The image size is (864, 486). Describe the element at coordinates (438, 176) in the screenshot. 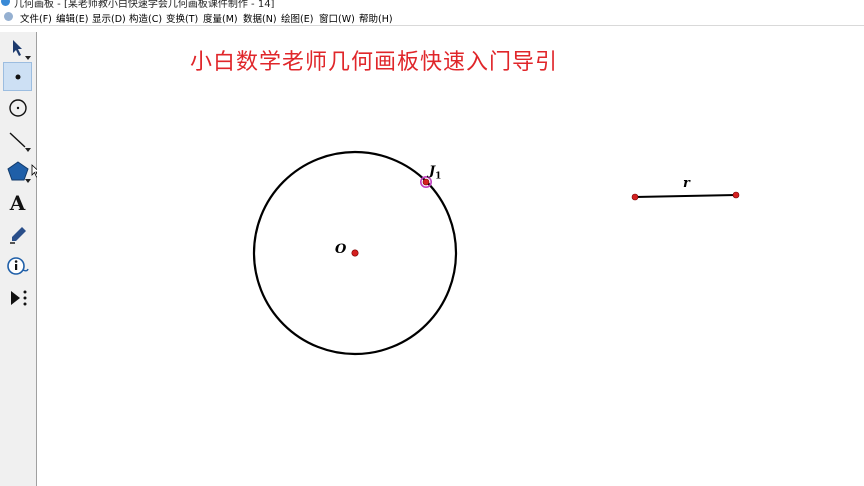

I see `label-point-j-subscript: 1` at that location.